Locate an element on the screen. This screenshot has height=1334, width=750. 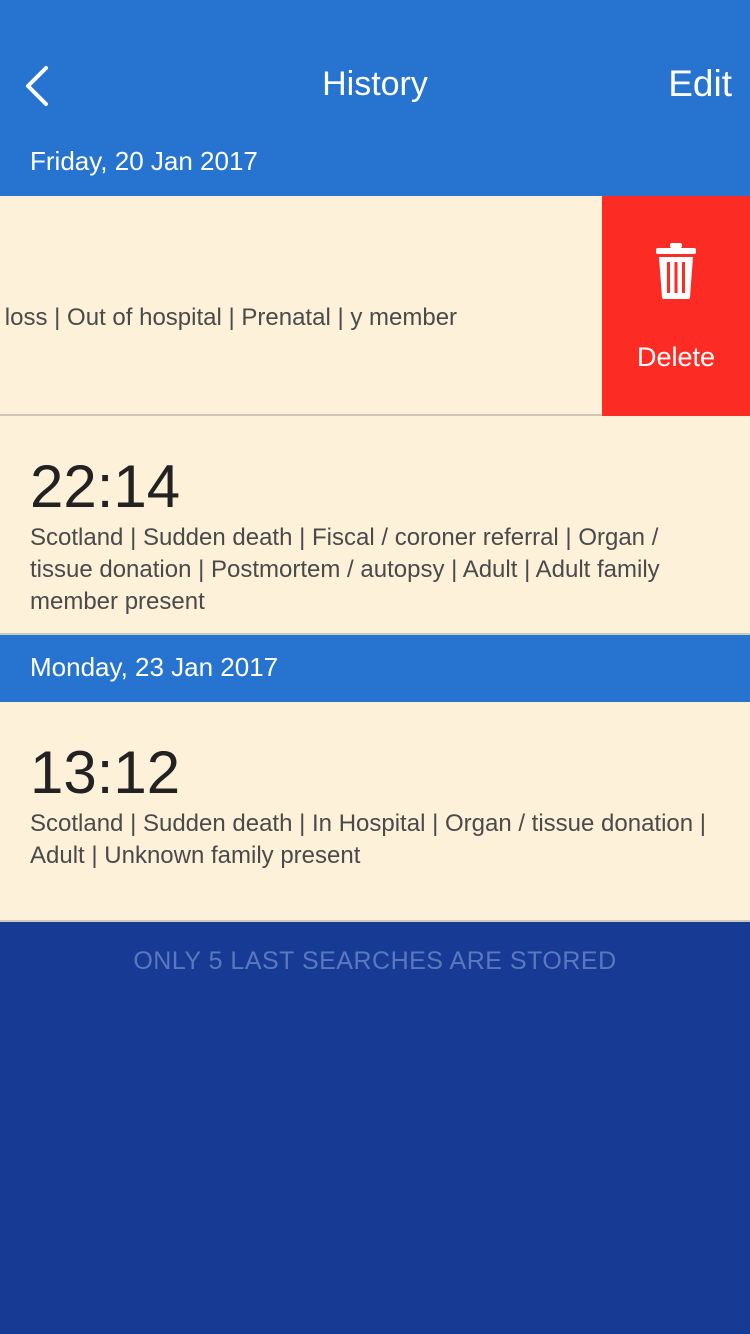
entry-time: 13:12 is located at coordinates (105, 772).